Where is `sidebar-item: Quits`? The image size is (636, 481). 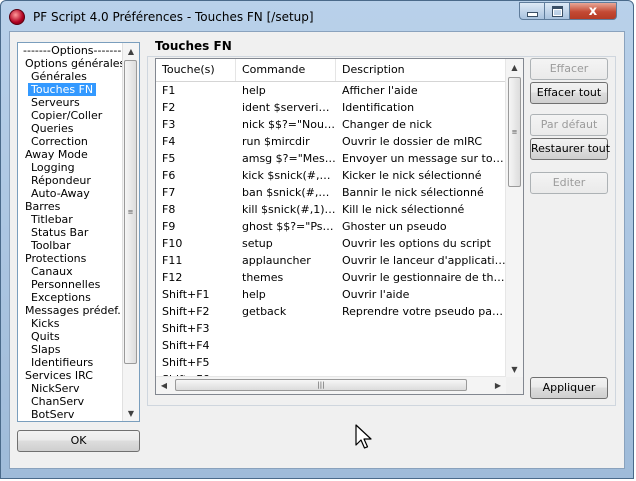
sidebar-item: Quits is located at coordinates (72, 336).